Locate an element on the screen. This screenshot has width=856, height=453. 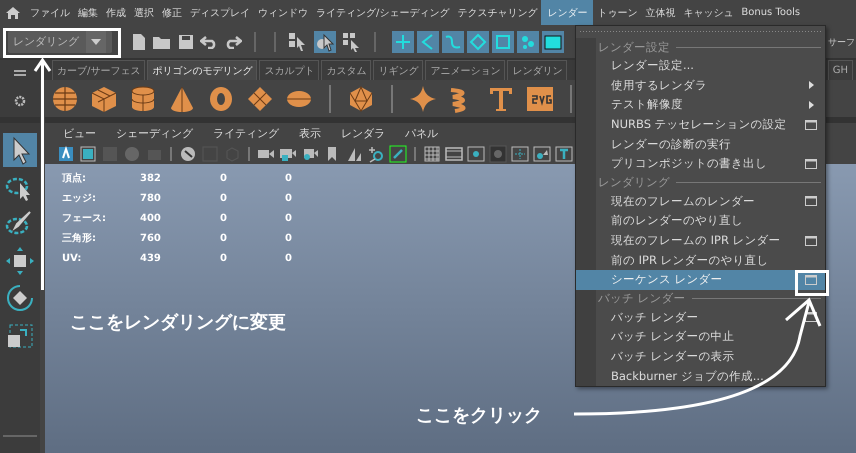
caret-icon is located at coordinates (96, 41).